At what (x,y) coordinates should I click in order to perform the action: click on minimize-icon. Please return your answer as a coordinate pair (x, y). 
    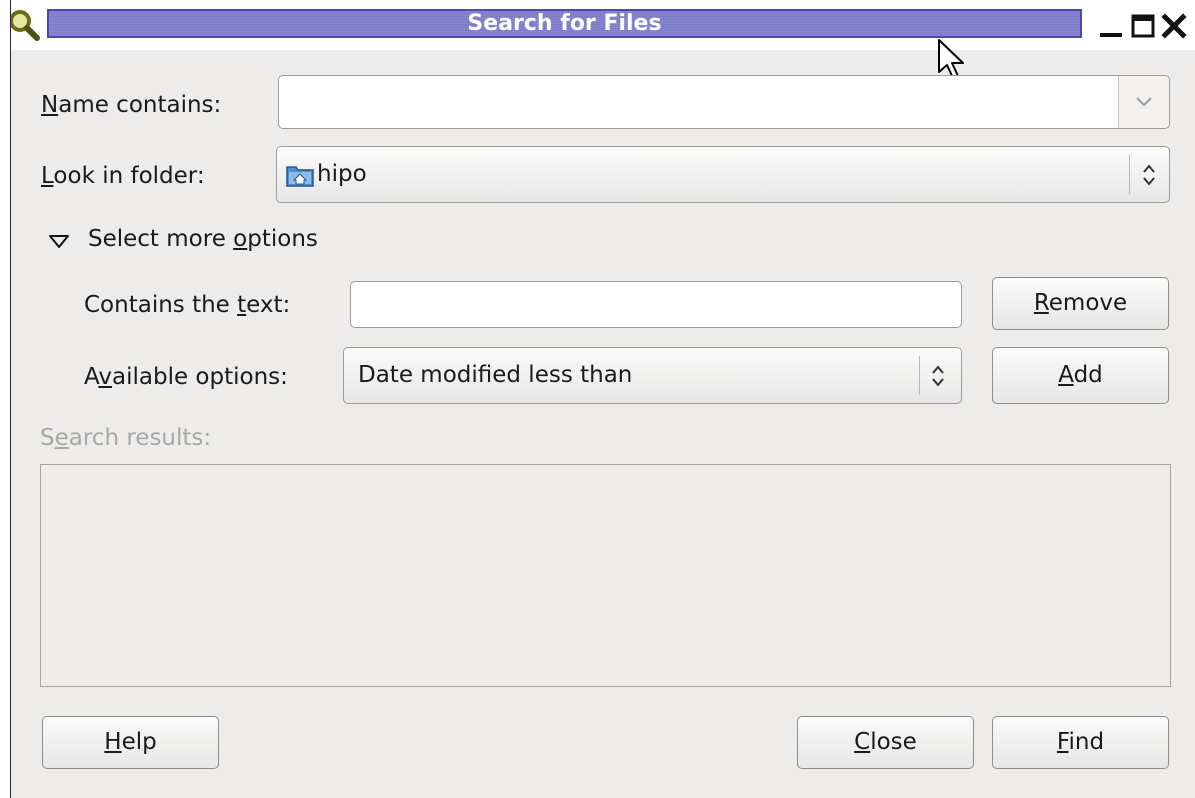
    Looking at the image, I should click on (1111, 26).